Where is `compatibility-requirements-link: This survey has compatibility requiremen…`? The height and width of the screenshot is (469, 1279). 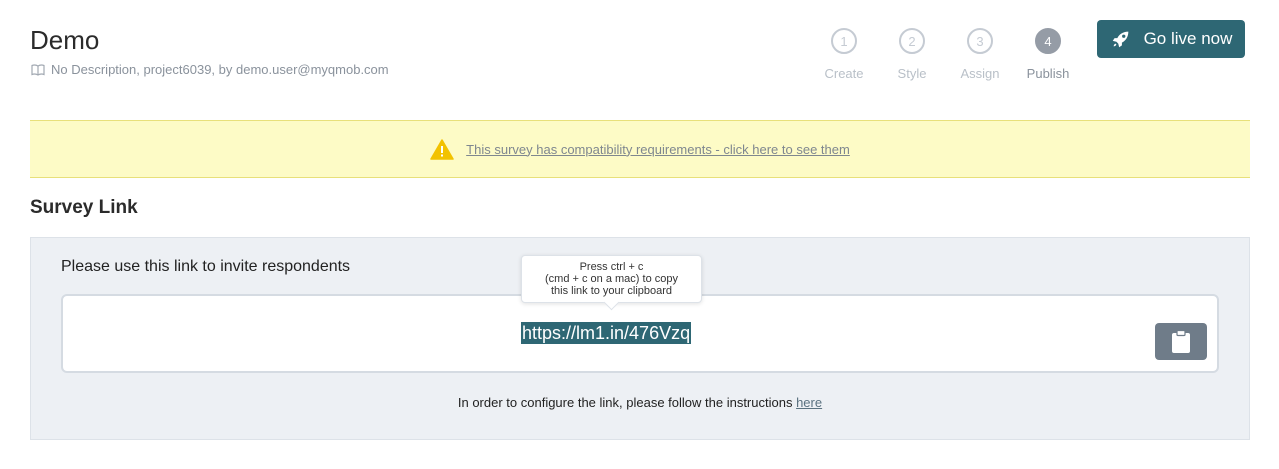 compatibility-requirements-link: This survey has compatibility requiremen… is located at coordinates (658, 149).